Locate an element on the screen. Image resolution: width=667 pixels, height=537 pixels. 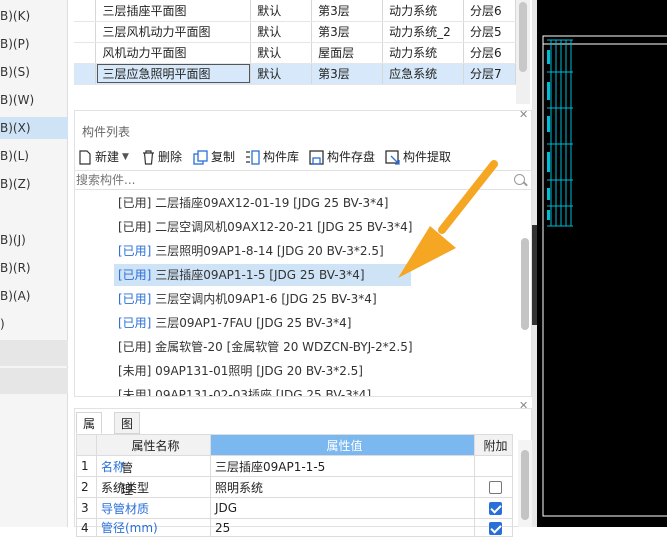
list-item-label: [已用] 金属软管-20 [金属软管 20 WDZCN-BYJ-2*2.5] is located at coordinates (265, 347).